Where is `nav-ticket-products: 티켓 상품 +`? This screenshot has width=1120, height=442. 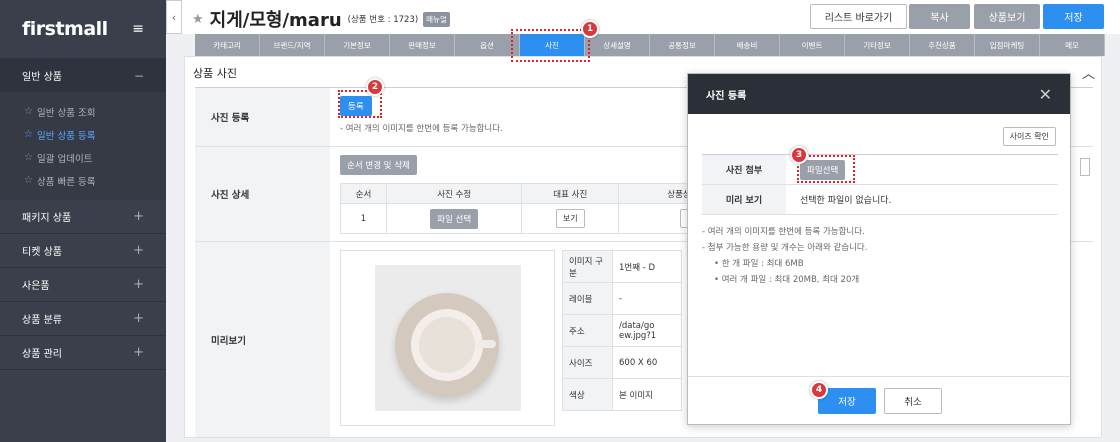
nav-ticket-products: 티켓 상품 + is located at coordinates (83, 251).